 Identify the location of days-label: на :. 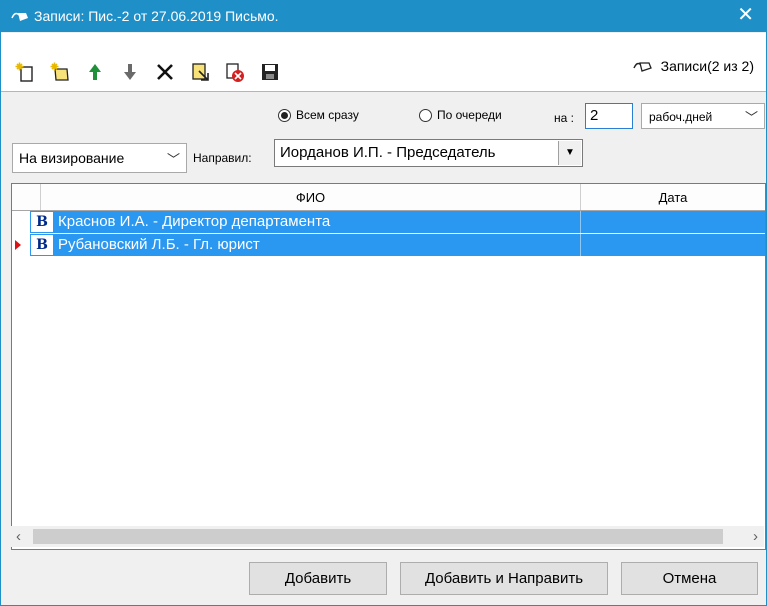
(564, 118).